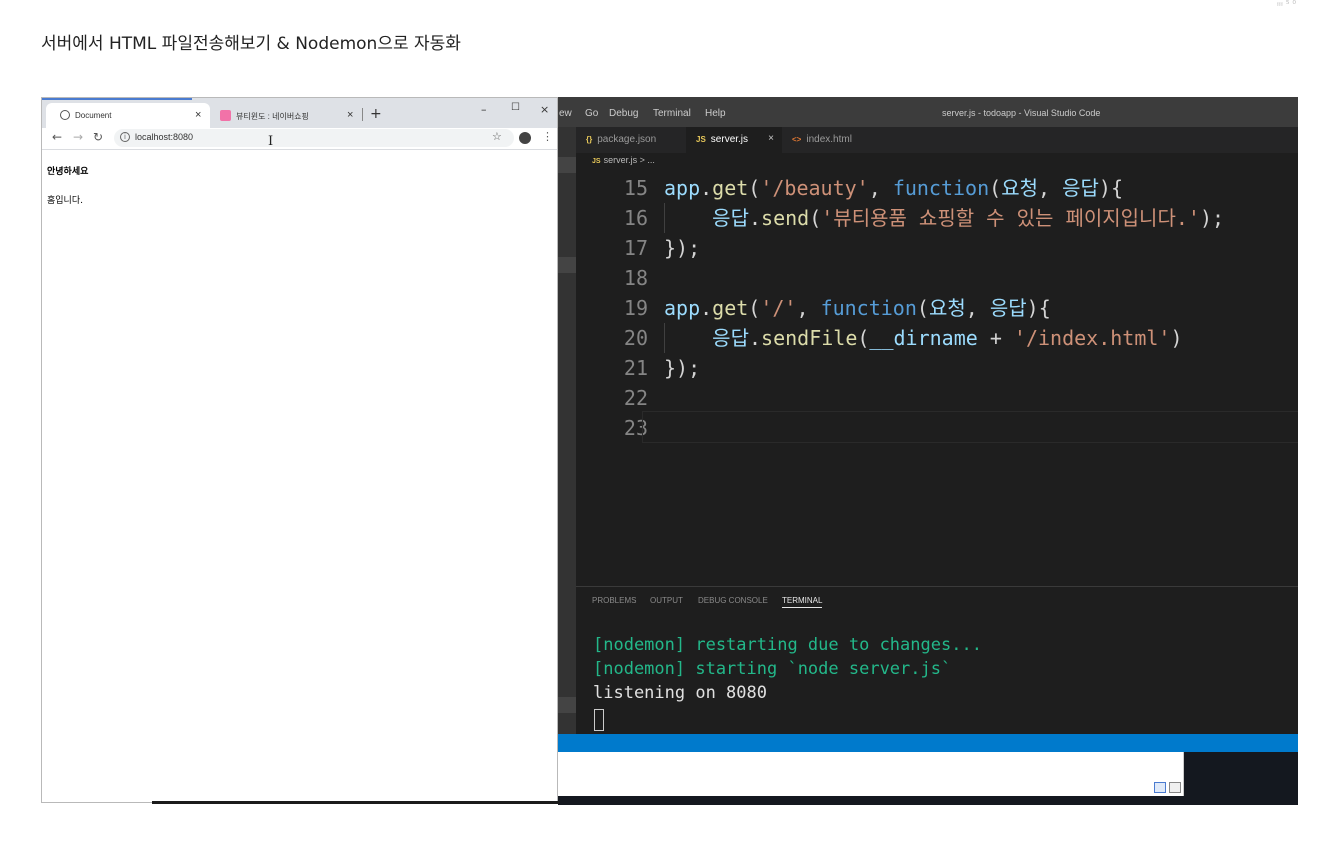  Describe the element at coordinates (497, 136) in the screenshot. I see `bookmark-star-icon: ☆` at that location.